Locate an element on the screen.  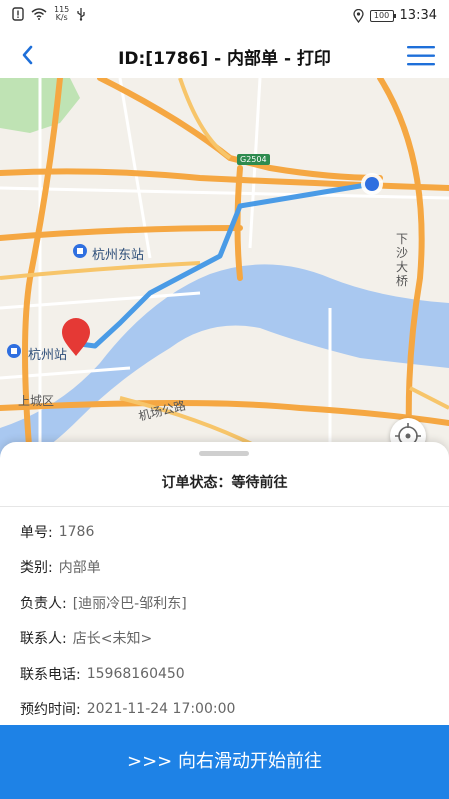
info-label: 联系电话: is located at coordinates (50, 674).